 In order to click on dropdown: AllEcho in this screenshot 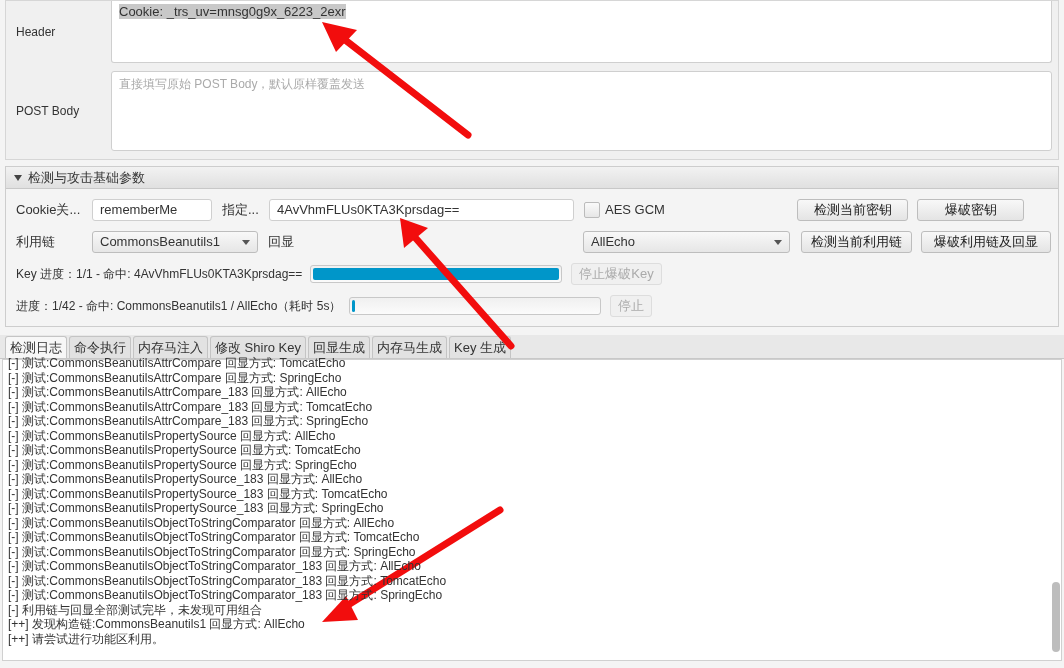, I will do `click(686, 242)`.